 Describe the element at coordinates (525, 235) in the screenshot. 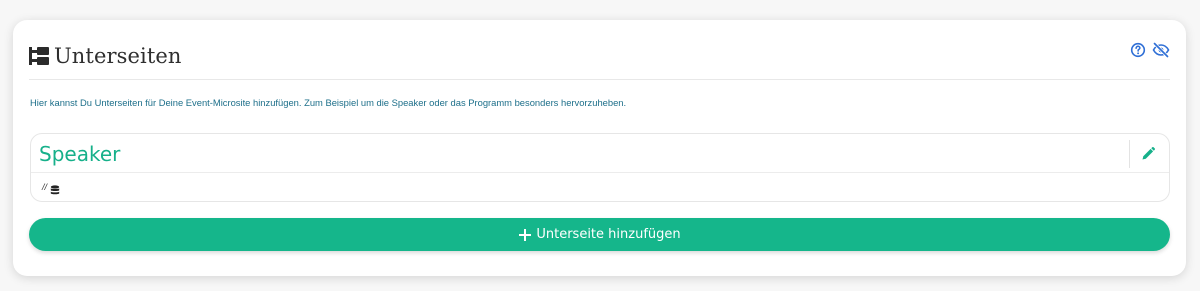

I see `plus-icon` at that location.